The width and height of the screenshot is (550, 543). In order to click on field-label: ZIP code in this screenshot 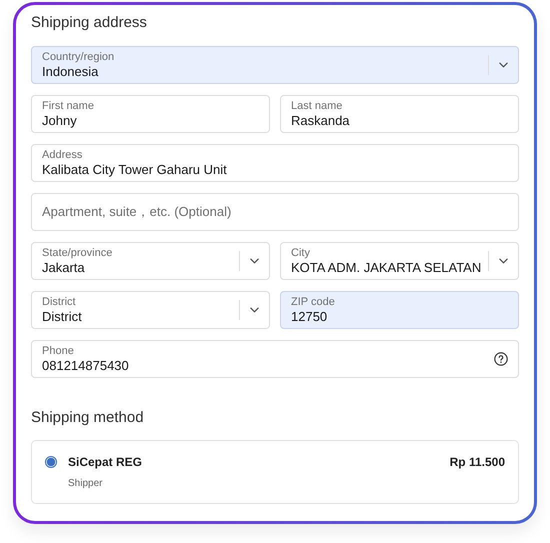, I will do `click(313, 302)`.